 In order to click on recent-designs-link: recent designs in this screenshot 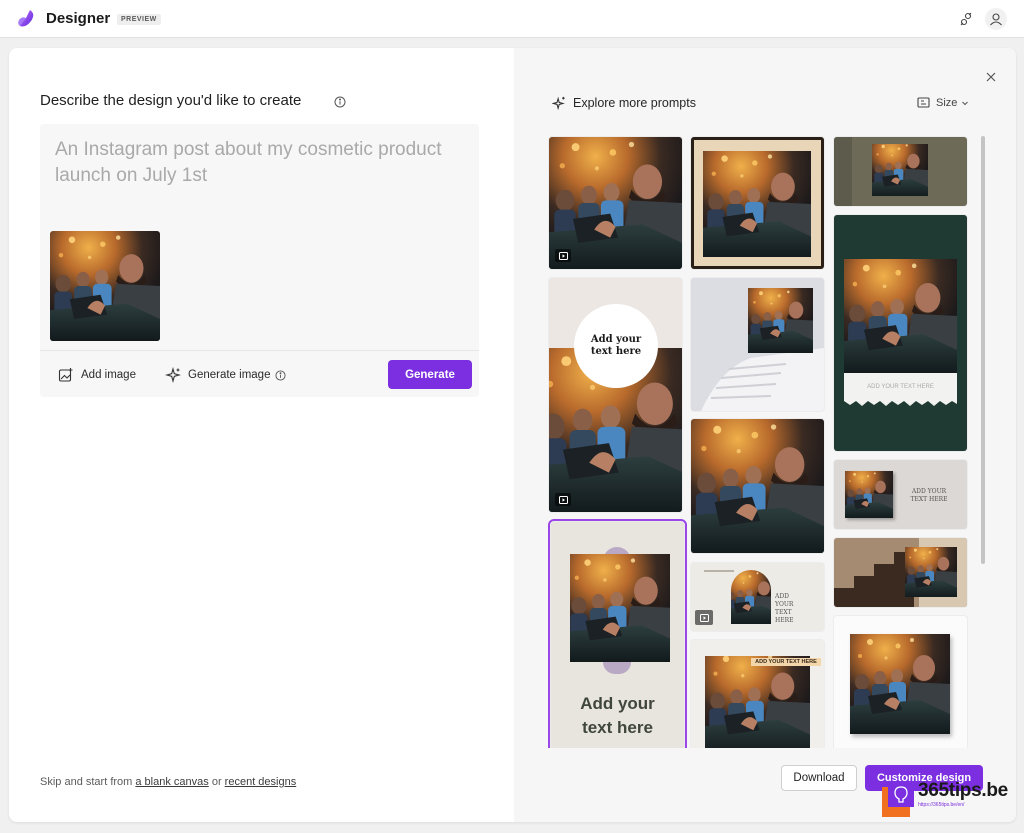, I will do `click(261, 782)`.